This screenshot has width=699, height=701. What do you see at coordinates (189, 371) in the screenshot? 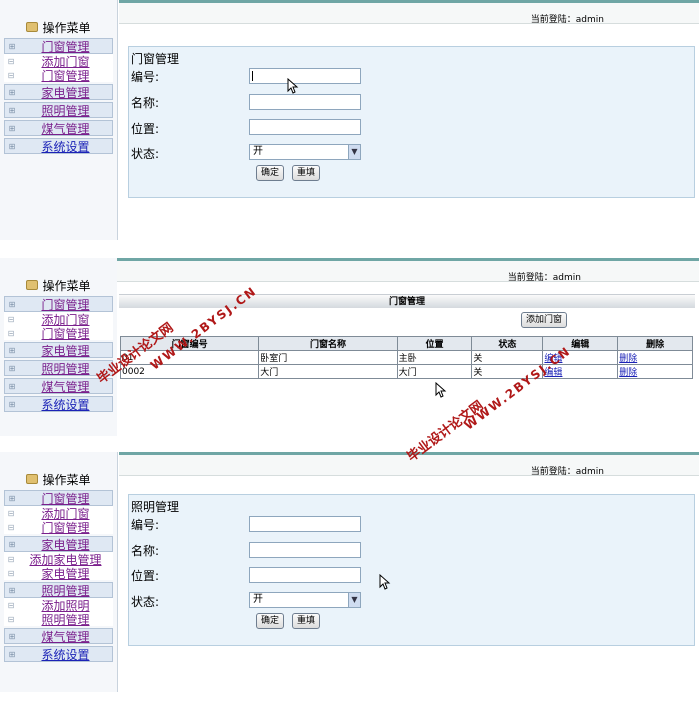
I see `cell-id: 0002` at bounding box center [189, 371].